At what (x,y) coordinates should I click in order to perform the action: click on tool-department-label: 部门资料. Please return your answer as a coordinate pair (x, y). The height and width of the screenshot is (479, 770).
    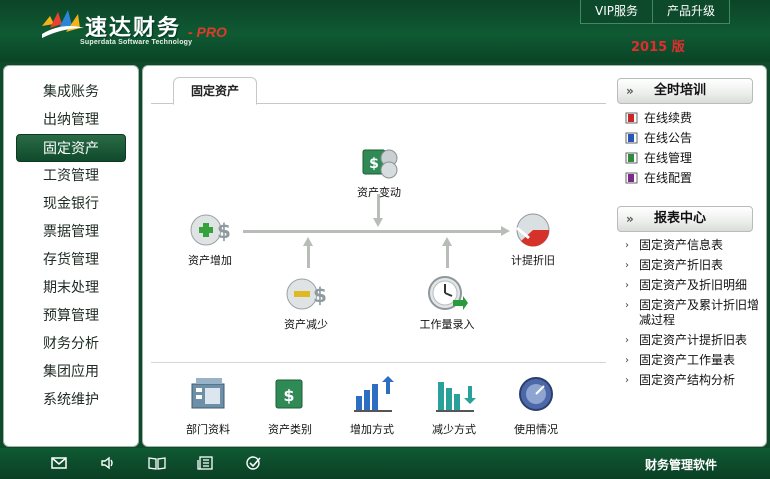
    Looking at the image, I should click on (208, 429).